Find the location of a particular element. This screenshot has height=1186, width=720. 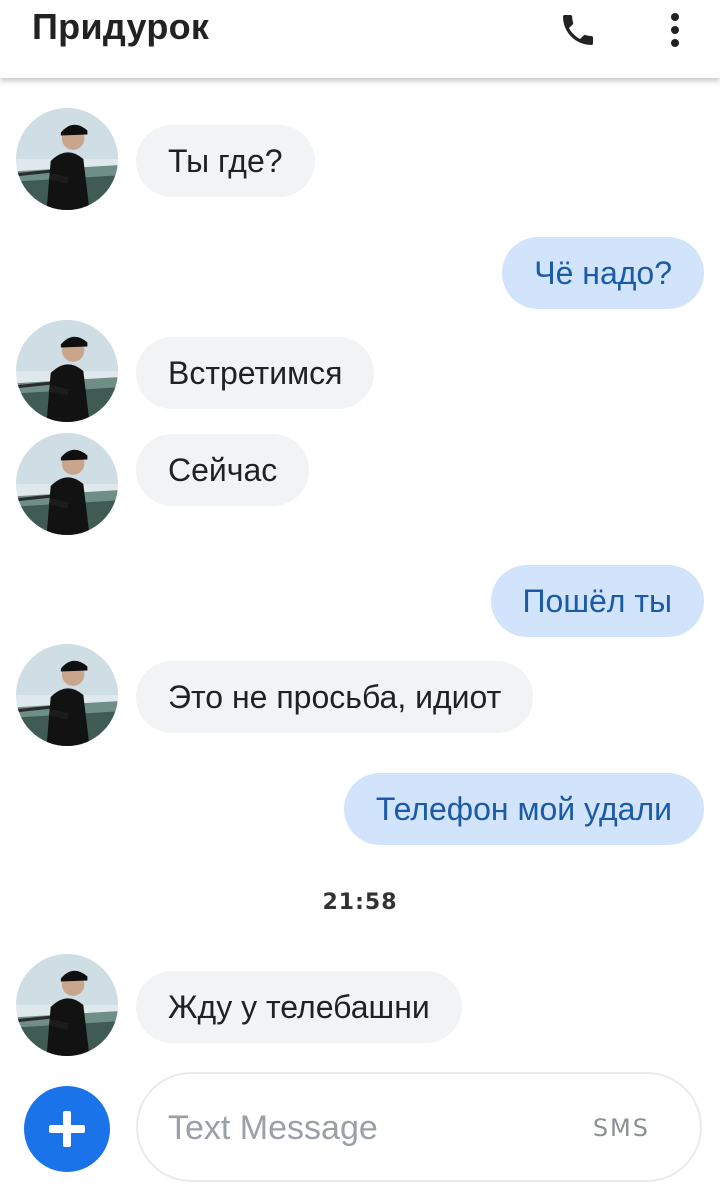

incoming-message: Это не просьба, идиот is located at coordinates (335, 697).